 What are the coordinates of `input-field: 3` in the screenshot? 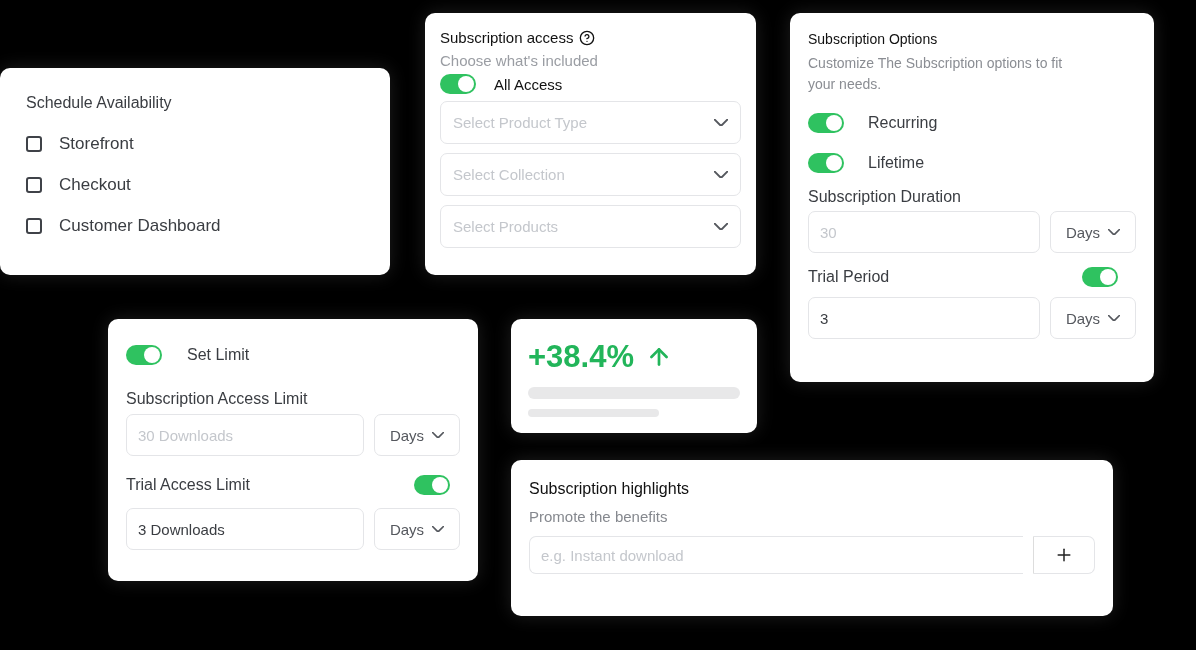 It's located at (924, 318).